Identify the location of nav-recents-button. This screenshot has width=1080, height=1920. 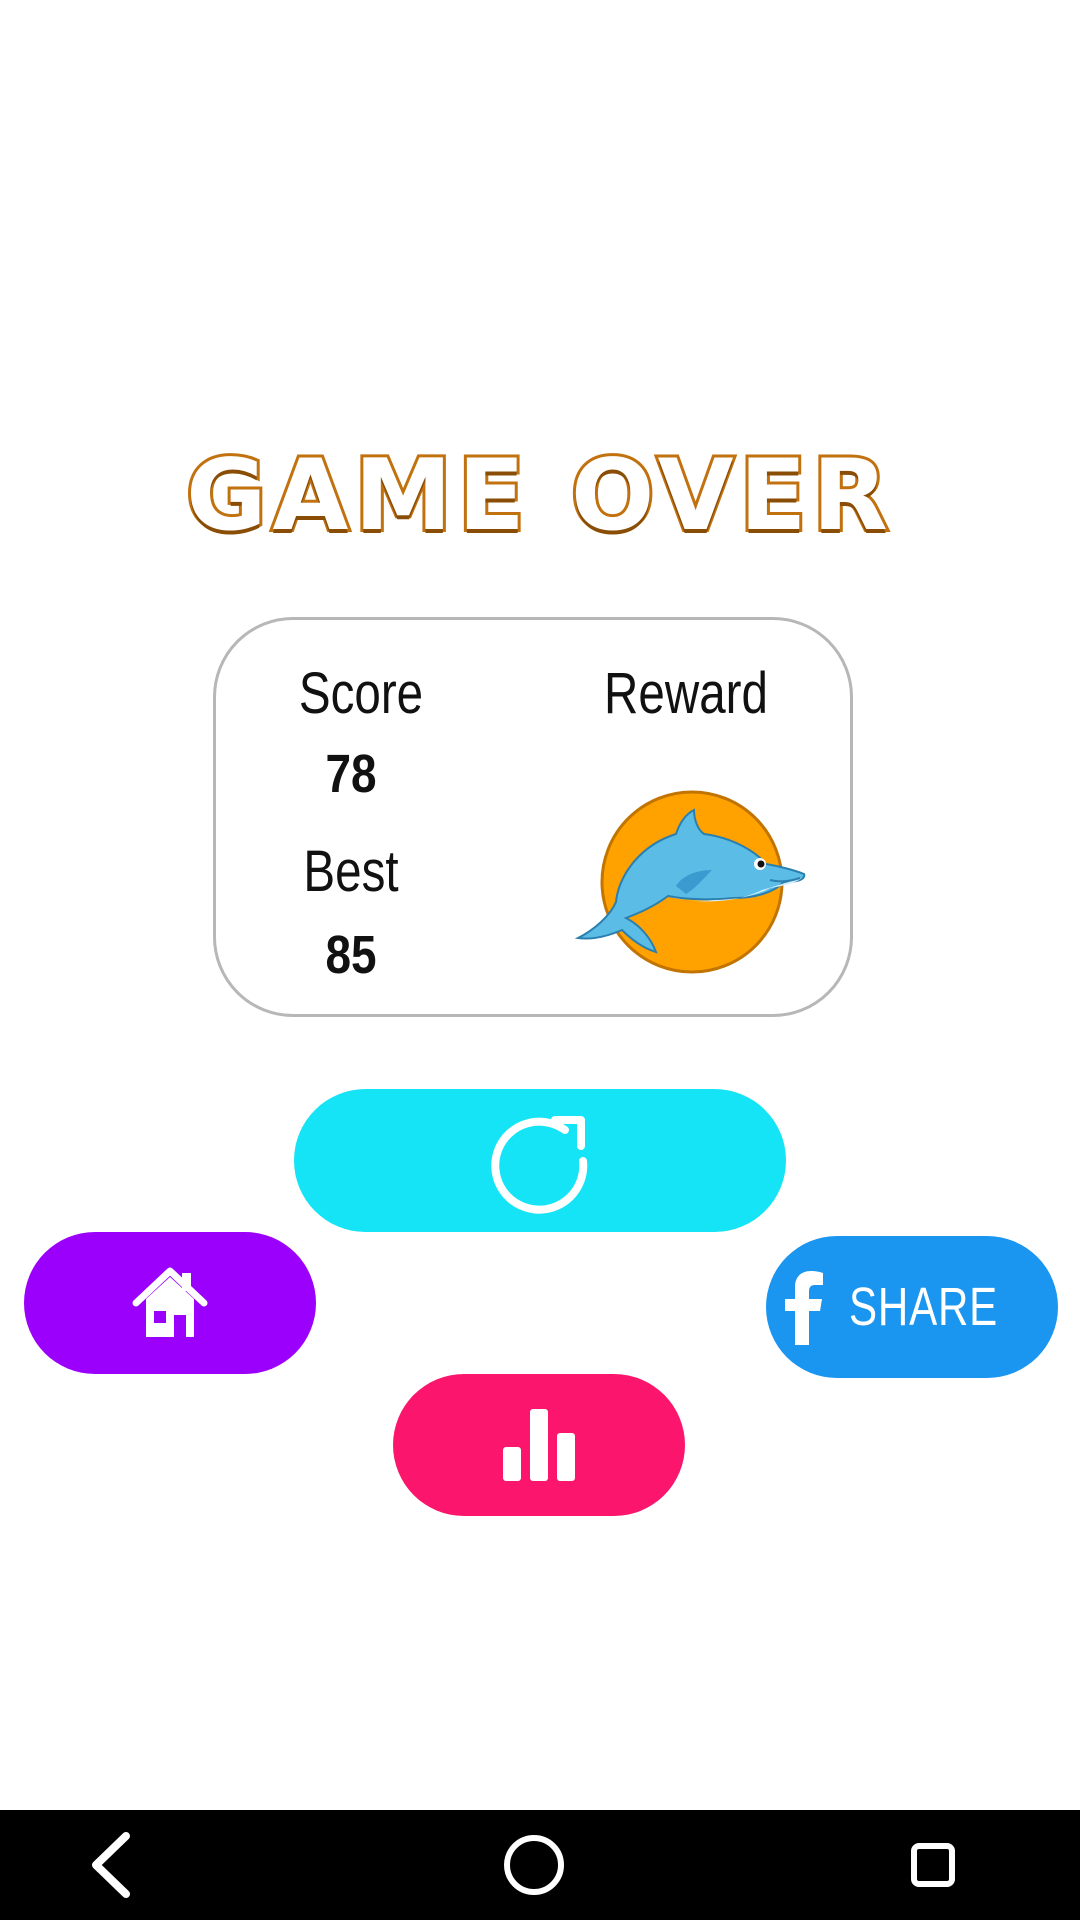
(933, 1865).